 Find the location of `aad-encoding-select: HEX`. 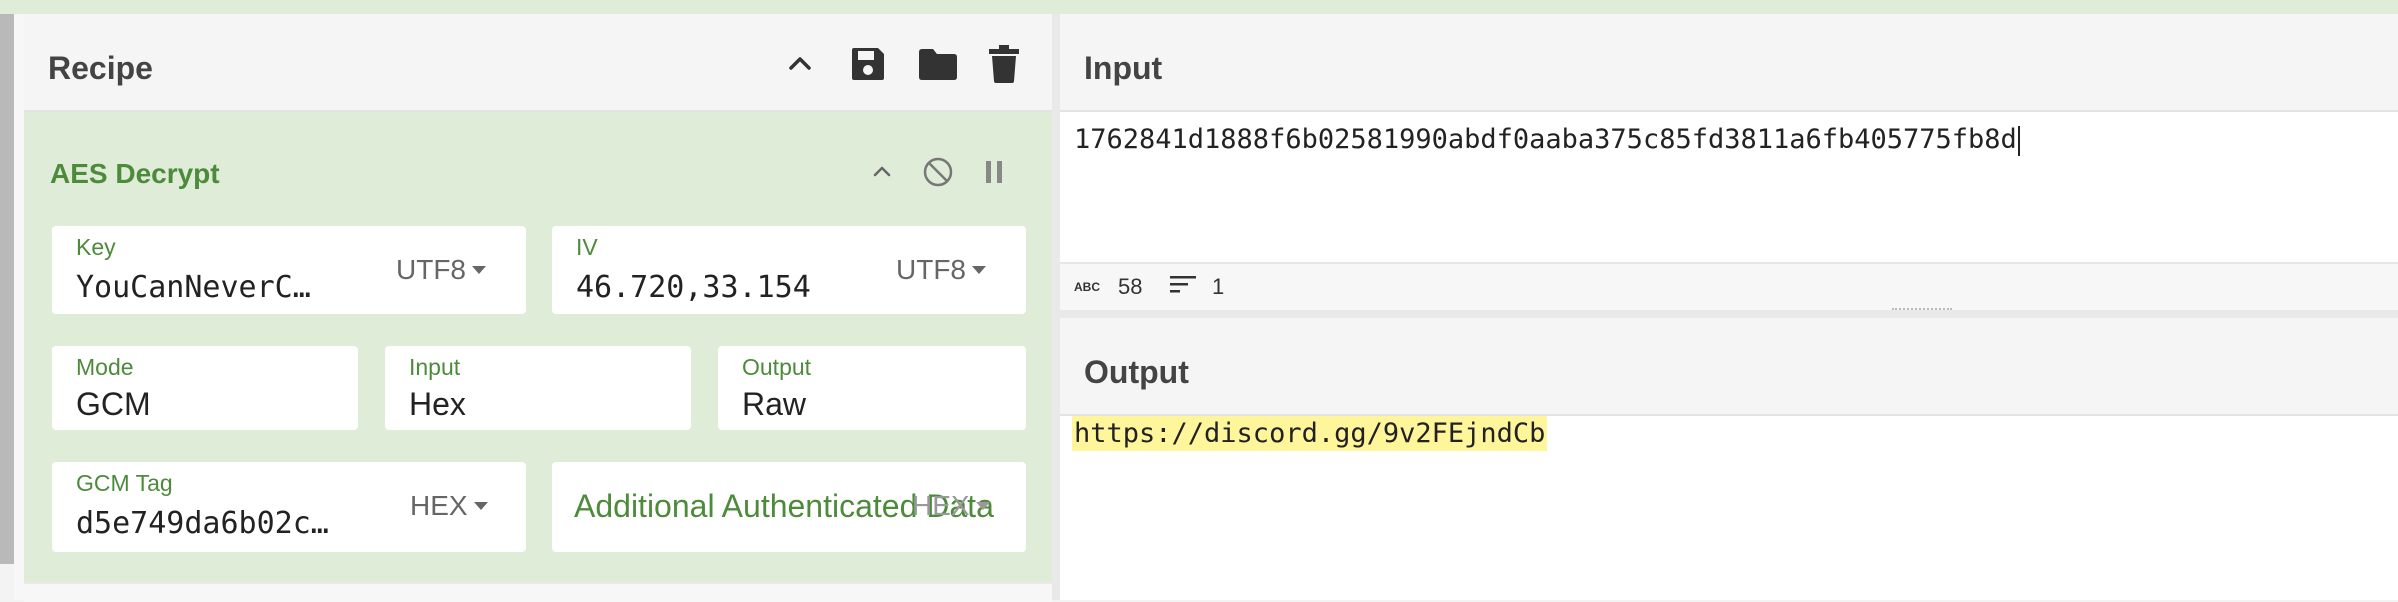

aad-encoding-select: HEX is located at coordinates (951, 506).